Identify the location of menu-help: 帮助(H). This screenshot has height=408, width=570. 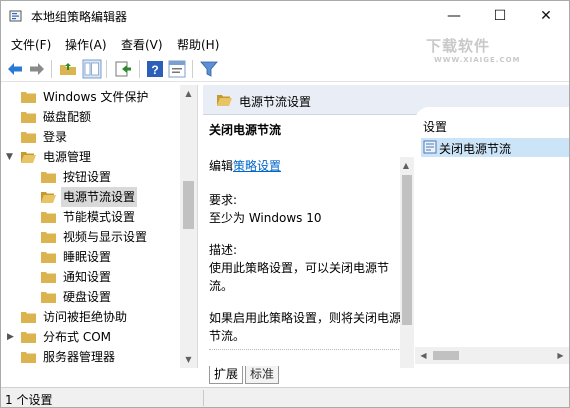
(198, 44).